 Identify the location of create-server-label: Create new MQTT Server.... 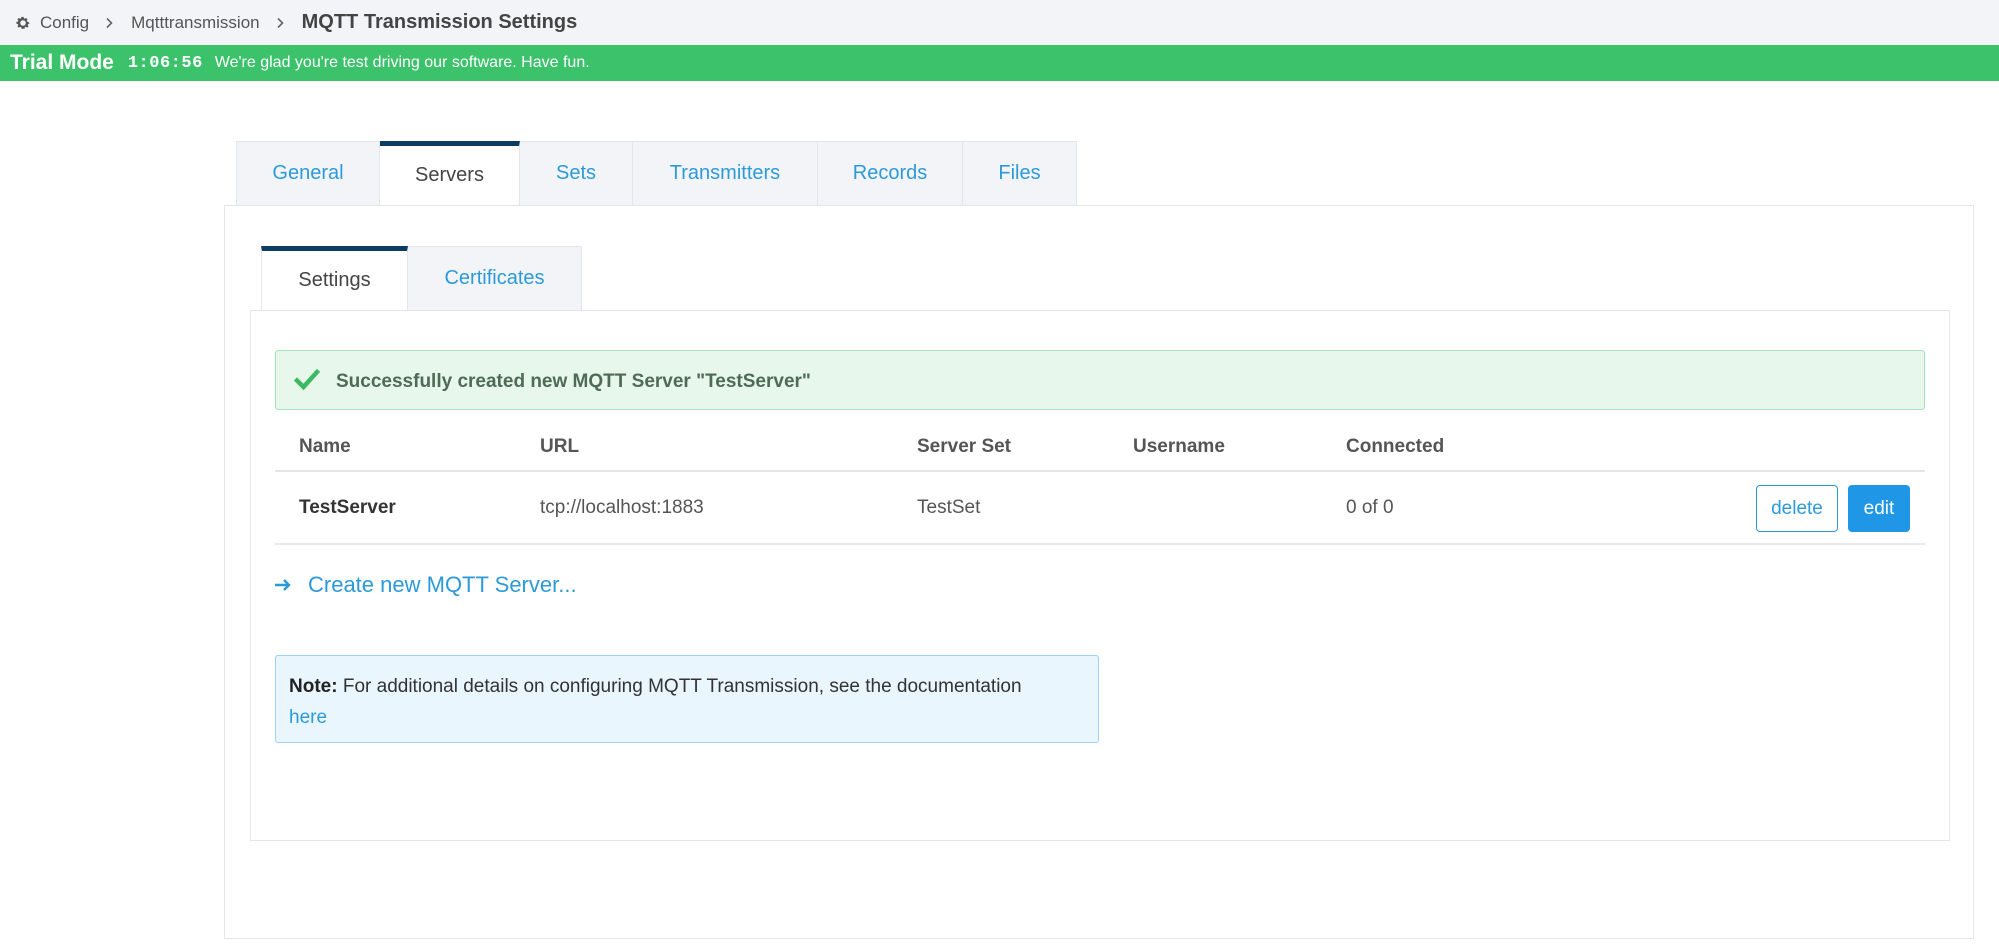
(442, 584).